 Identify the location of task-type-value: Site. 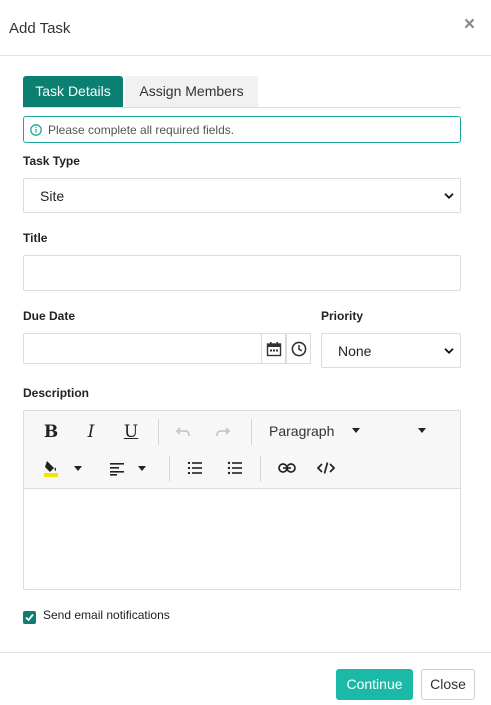
(52, 195).